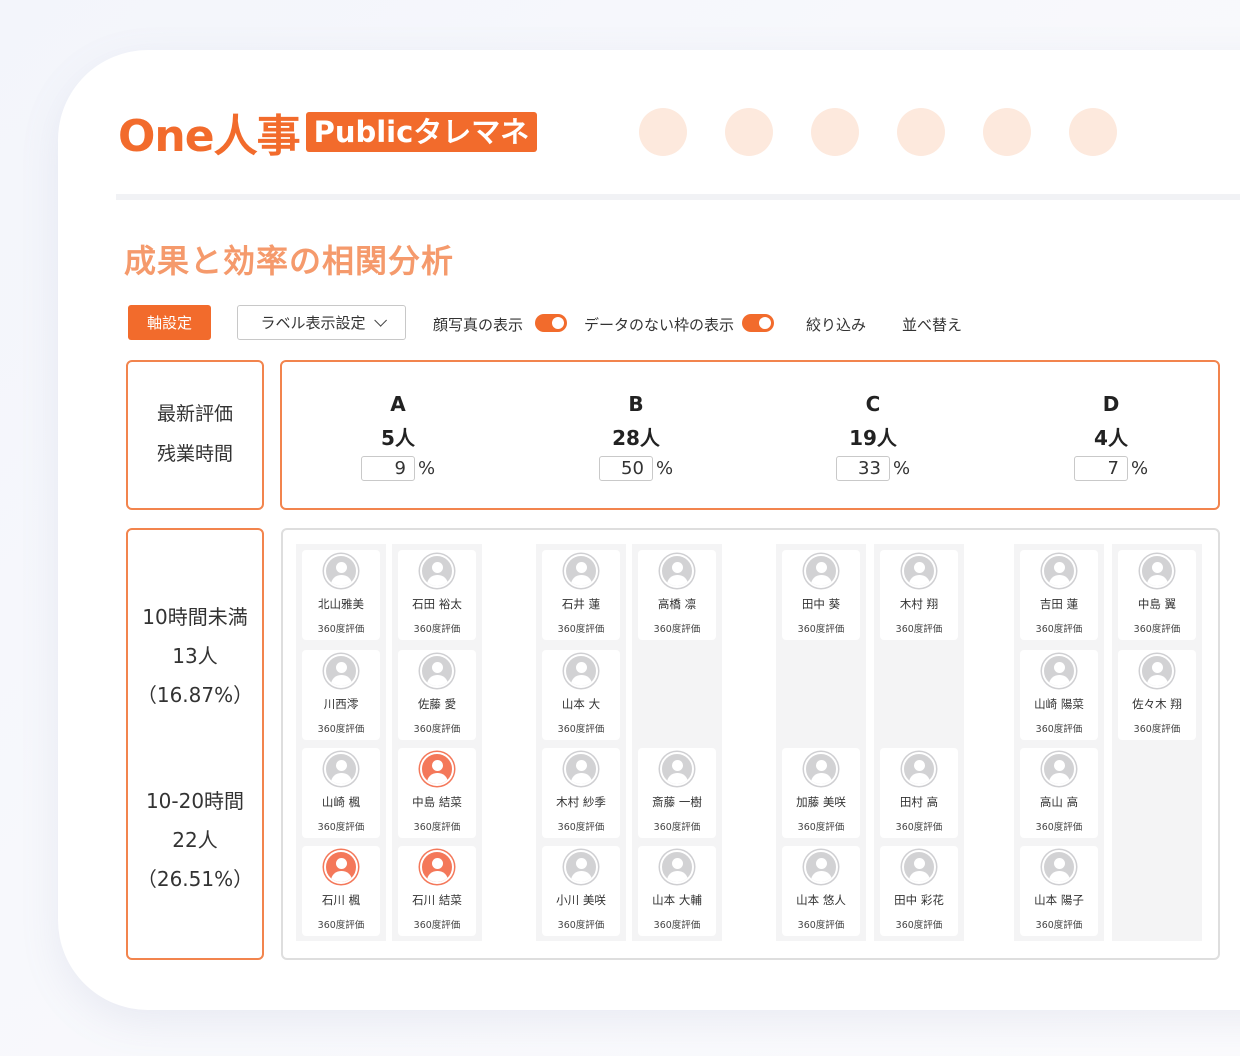 The image size is (1240, 1056). What do you see at coordinates (437, 891) in the screenshot?
I see `employee-card: 石川 結菜 360度評価` at bounding box center [437, 891].